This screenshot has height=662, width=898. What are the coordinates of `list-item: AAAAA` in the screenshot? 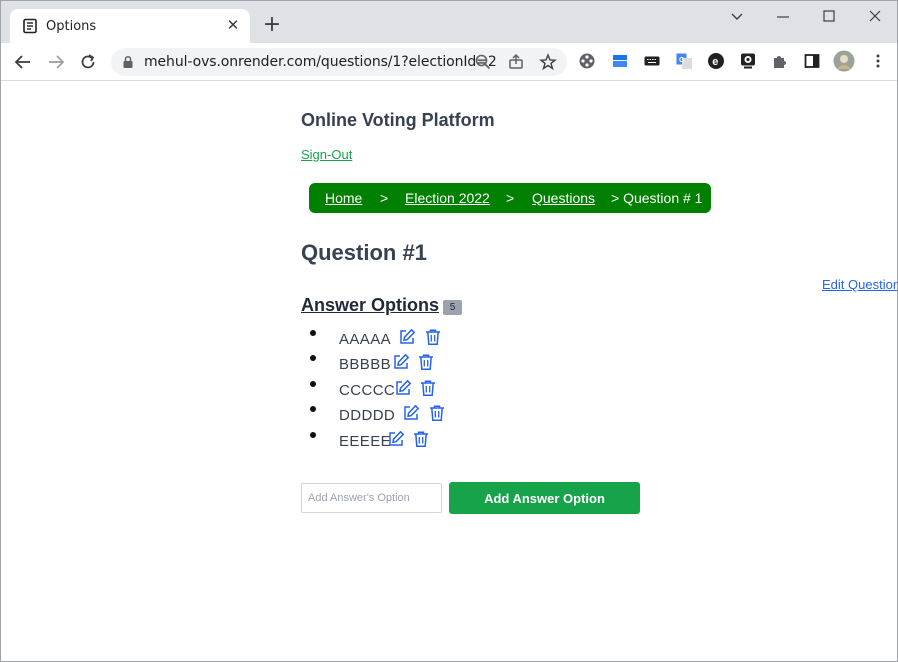 It's located at (373, 339).